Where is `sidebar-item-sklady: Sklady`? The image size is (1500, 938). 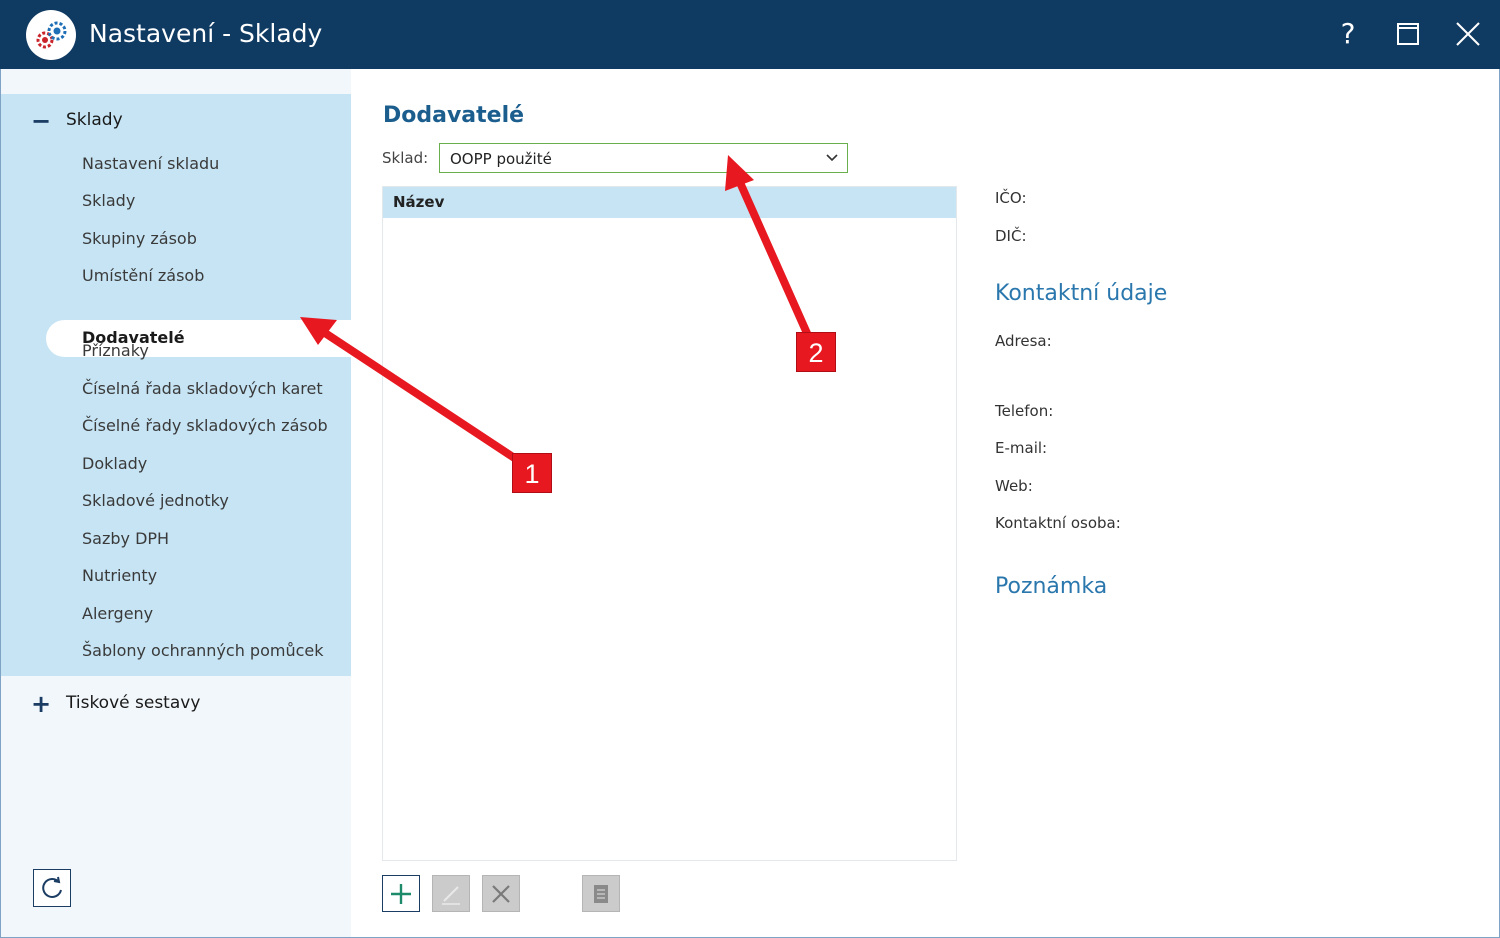 sidebar-item-sklady: Sklady is located at coordinates (108, 201).